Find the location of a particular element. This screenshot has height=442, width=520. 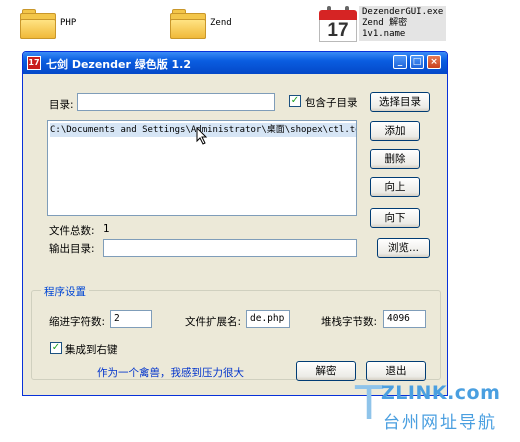

maximize-button: □ is located at coordinates (417, 62).